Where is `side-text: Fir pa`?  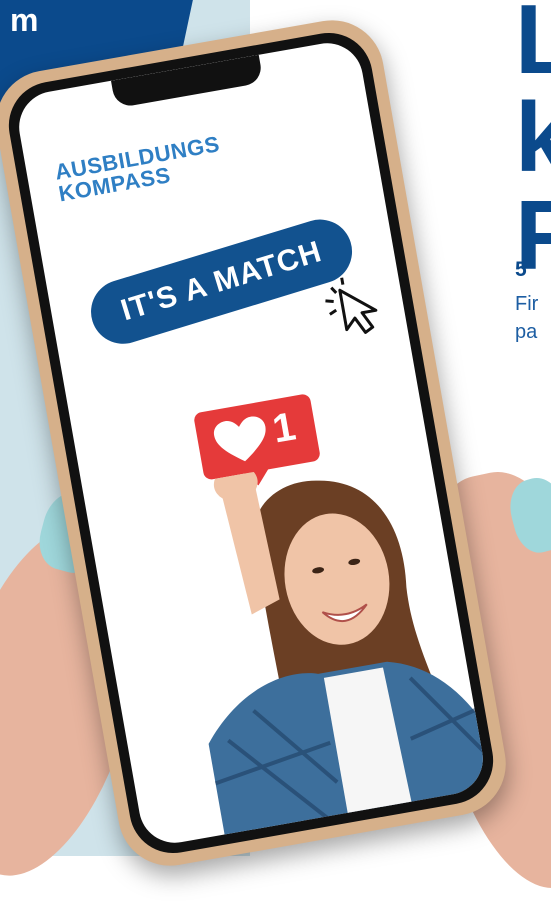
side-text: Fir pa is located at coordinates (527, 318).